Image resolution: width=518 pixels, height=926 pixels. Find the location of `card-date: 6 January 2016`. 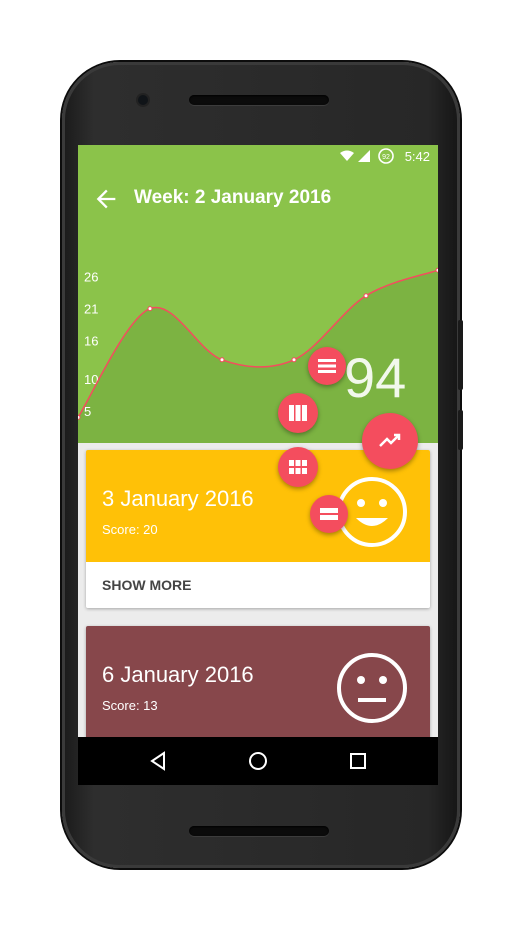

card-date: 6 January 2016 is located at coordinates (178, 674).